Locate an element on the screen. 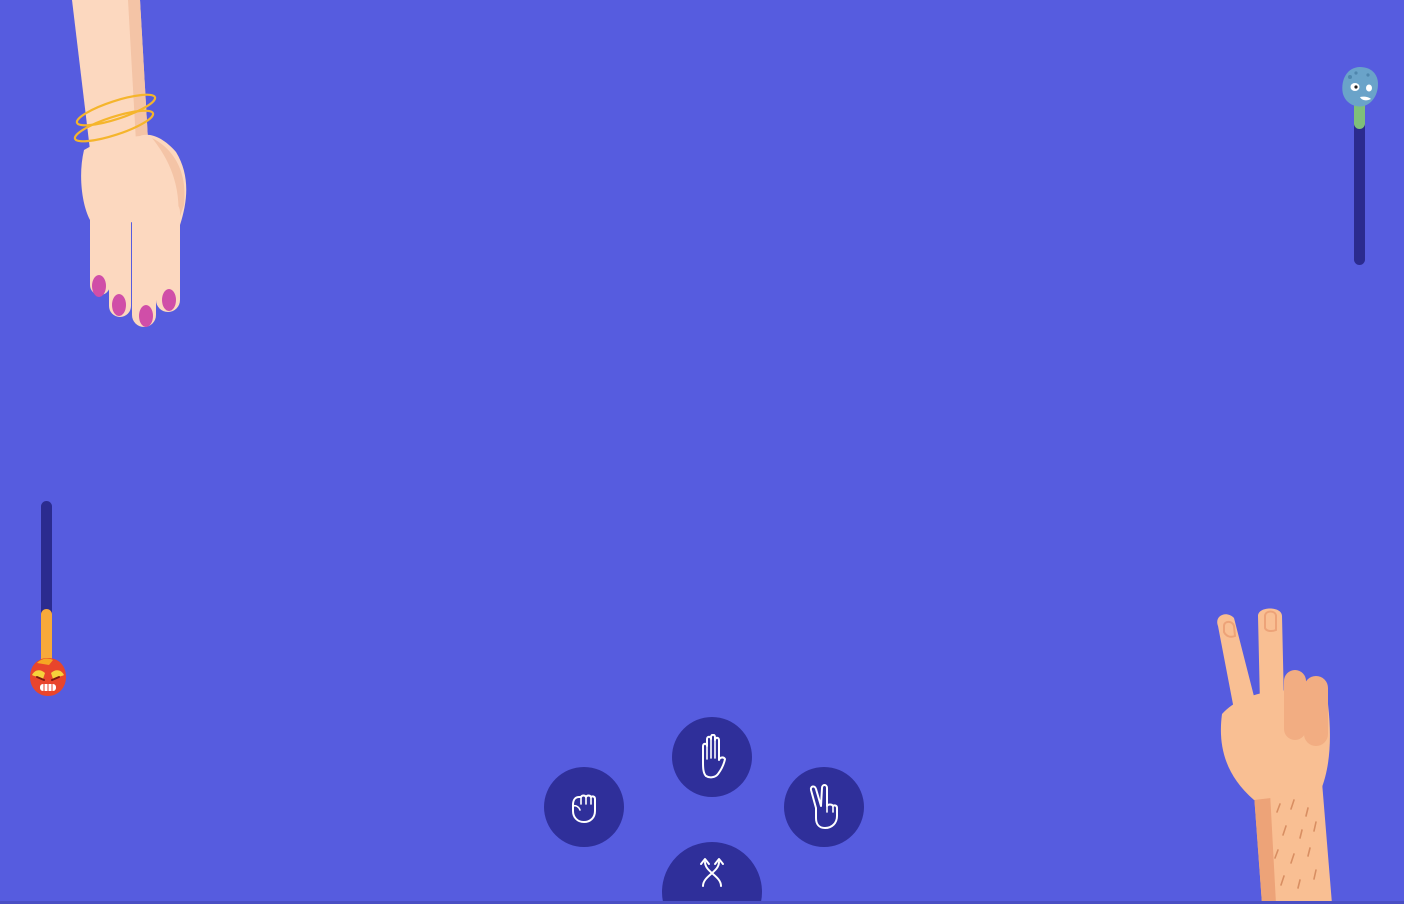 Image resolution: width=1404 pixels, height=904 pixels. blue-zombie-face-icon is located at coordinates (1360, 87).